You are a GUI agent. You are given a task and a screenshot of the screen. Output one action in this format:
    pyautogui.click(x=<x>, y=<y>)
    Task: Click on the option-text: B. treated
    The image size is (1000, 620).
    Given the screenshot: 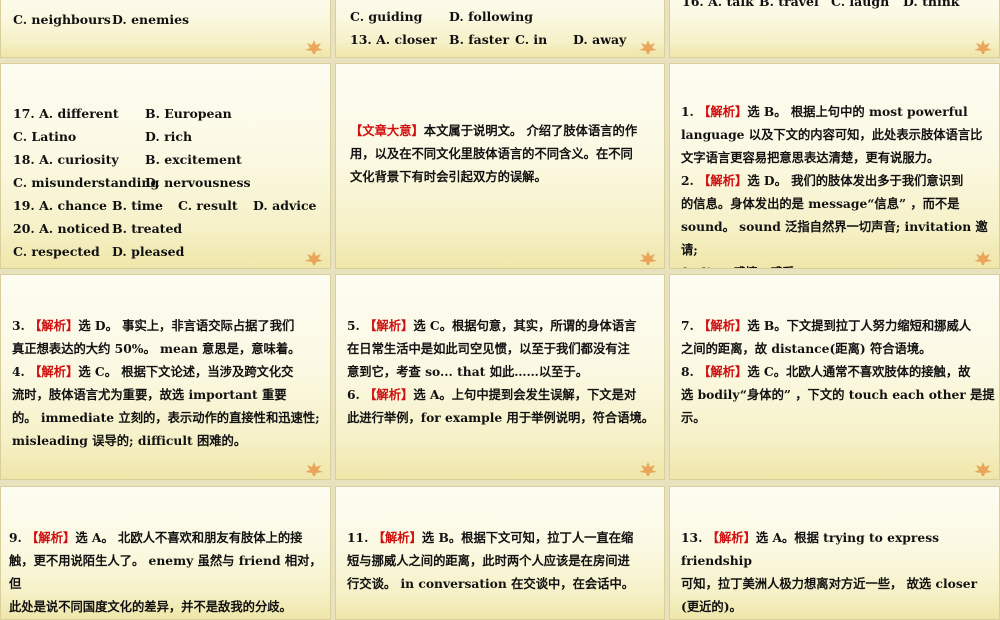 What is the action you would take?
    pyautogui.click(x=147, y=228)
    